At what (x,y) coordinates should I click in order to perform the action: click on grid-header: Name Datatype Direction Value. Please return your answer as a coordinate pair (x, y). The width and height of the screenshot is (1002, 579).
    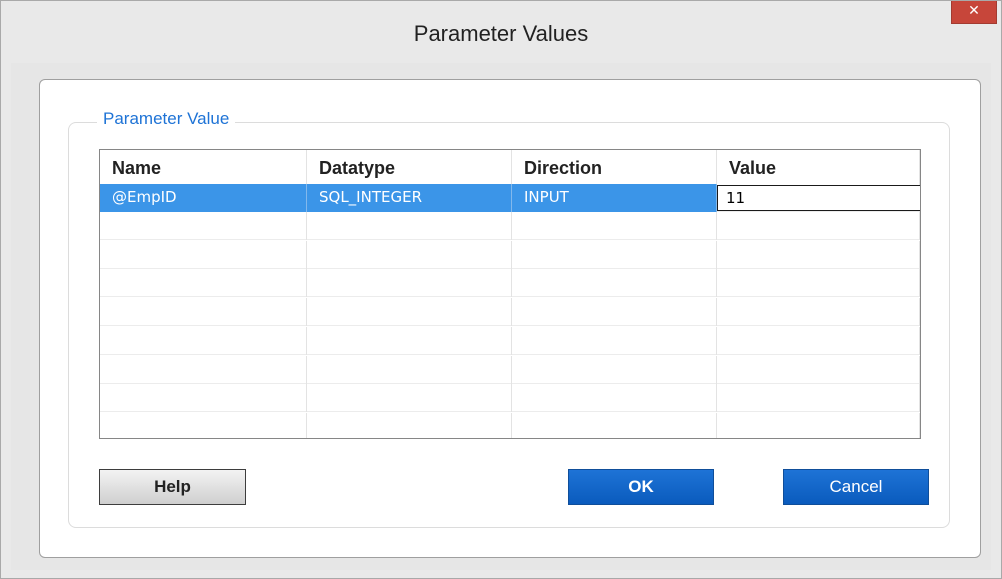
    Looking at the image, I should click on (510, 167).